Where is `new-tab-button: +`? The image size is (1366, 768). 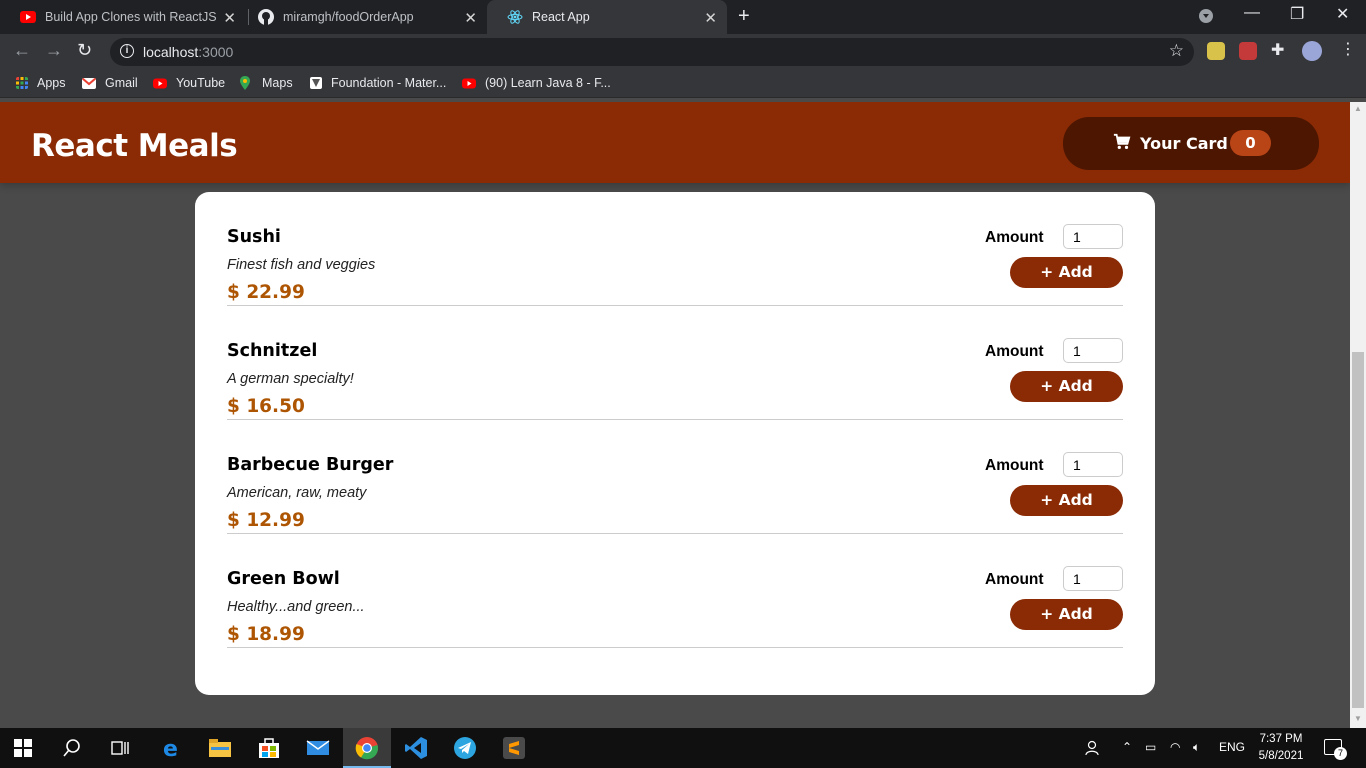
new-tab-button: + is located at coordinates (744, 16).